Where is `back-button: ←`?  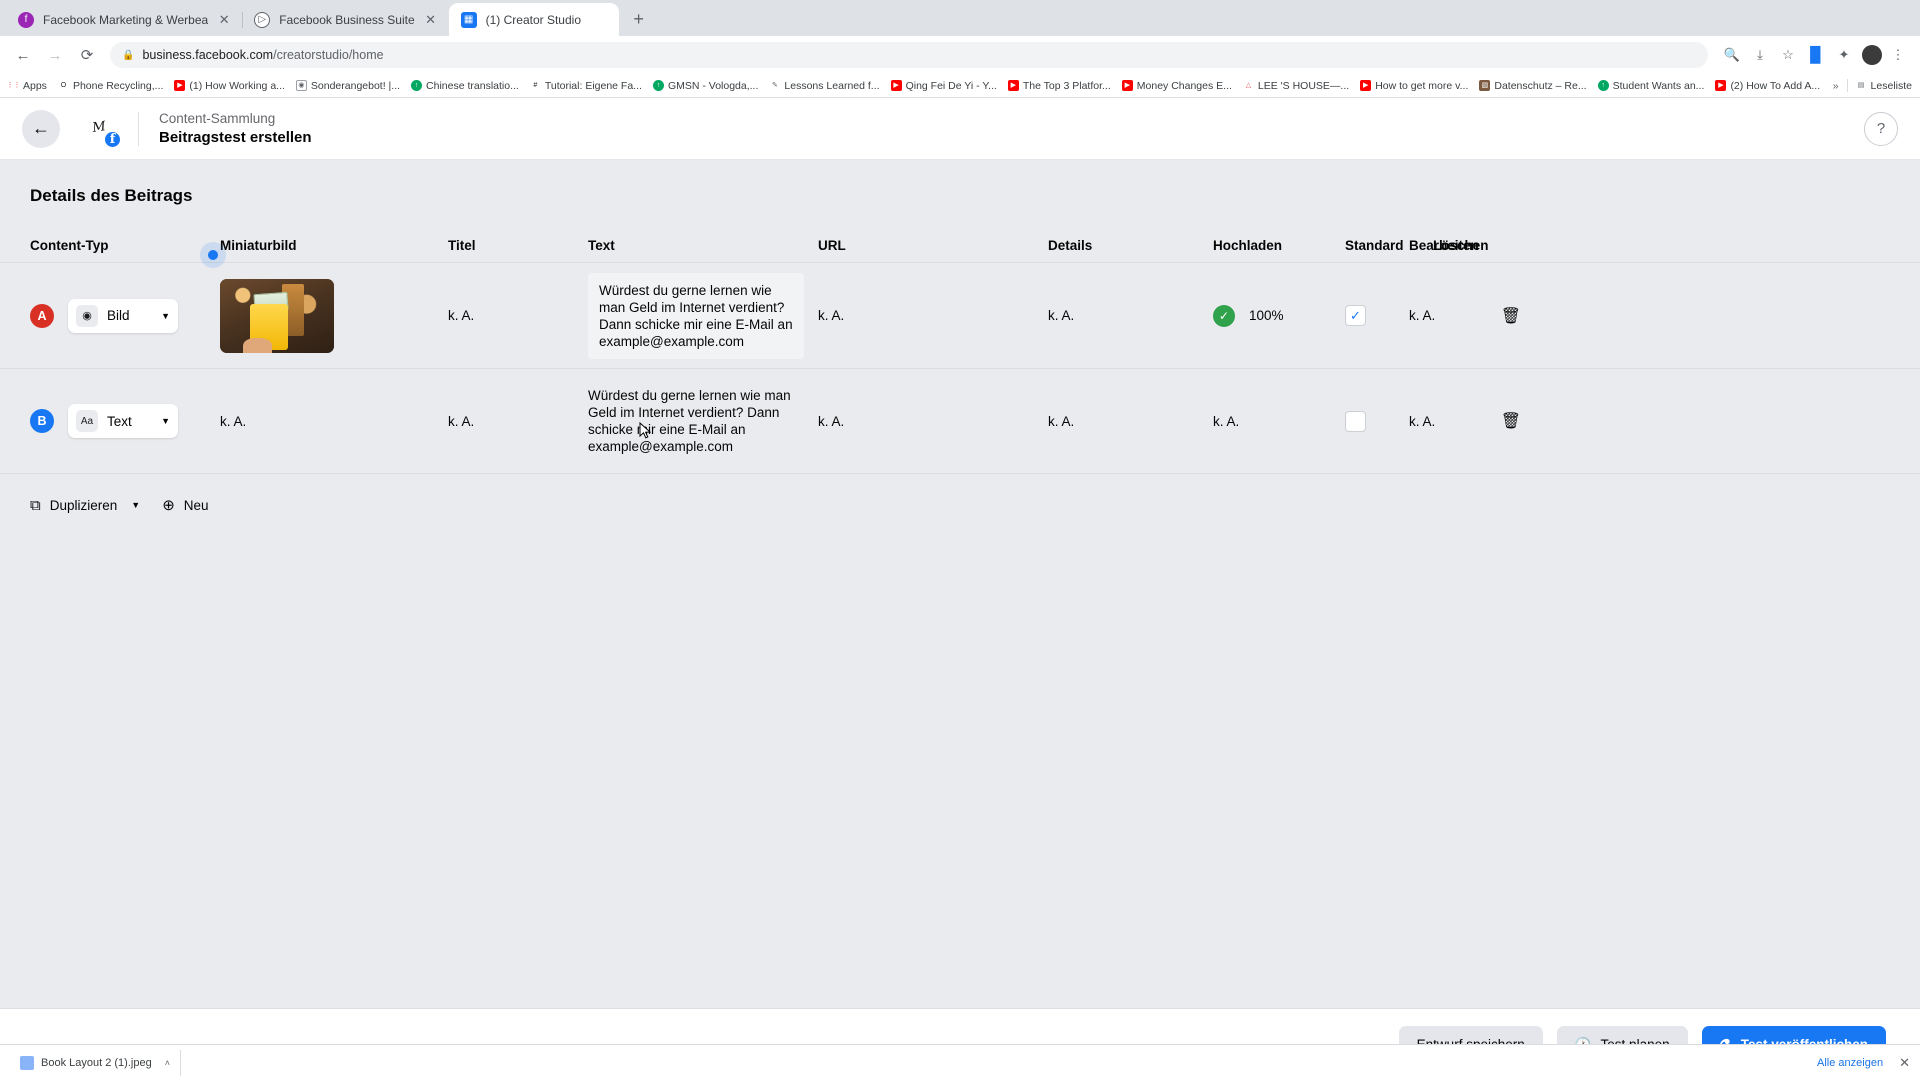 back-button: ← is located at coordinates (41, 128).